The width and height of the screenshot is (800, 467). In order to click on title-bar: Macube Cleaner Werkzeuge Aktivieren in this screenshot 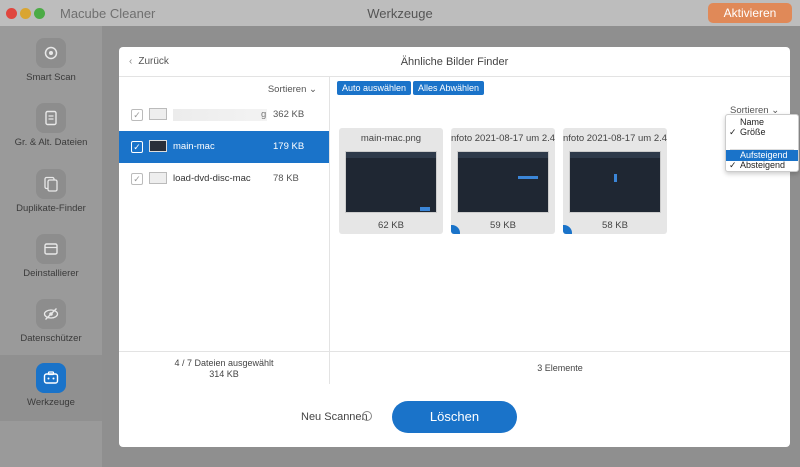, I will do `click(400, 13)`.